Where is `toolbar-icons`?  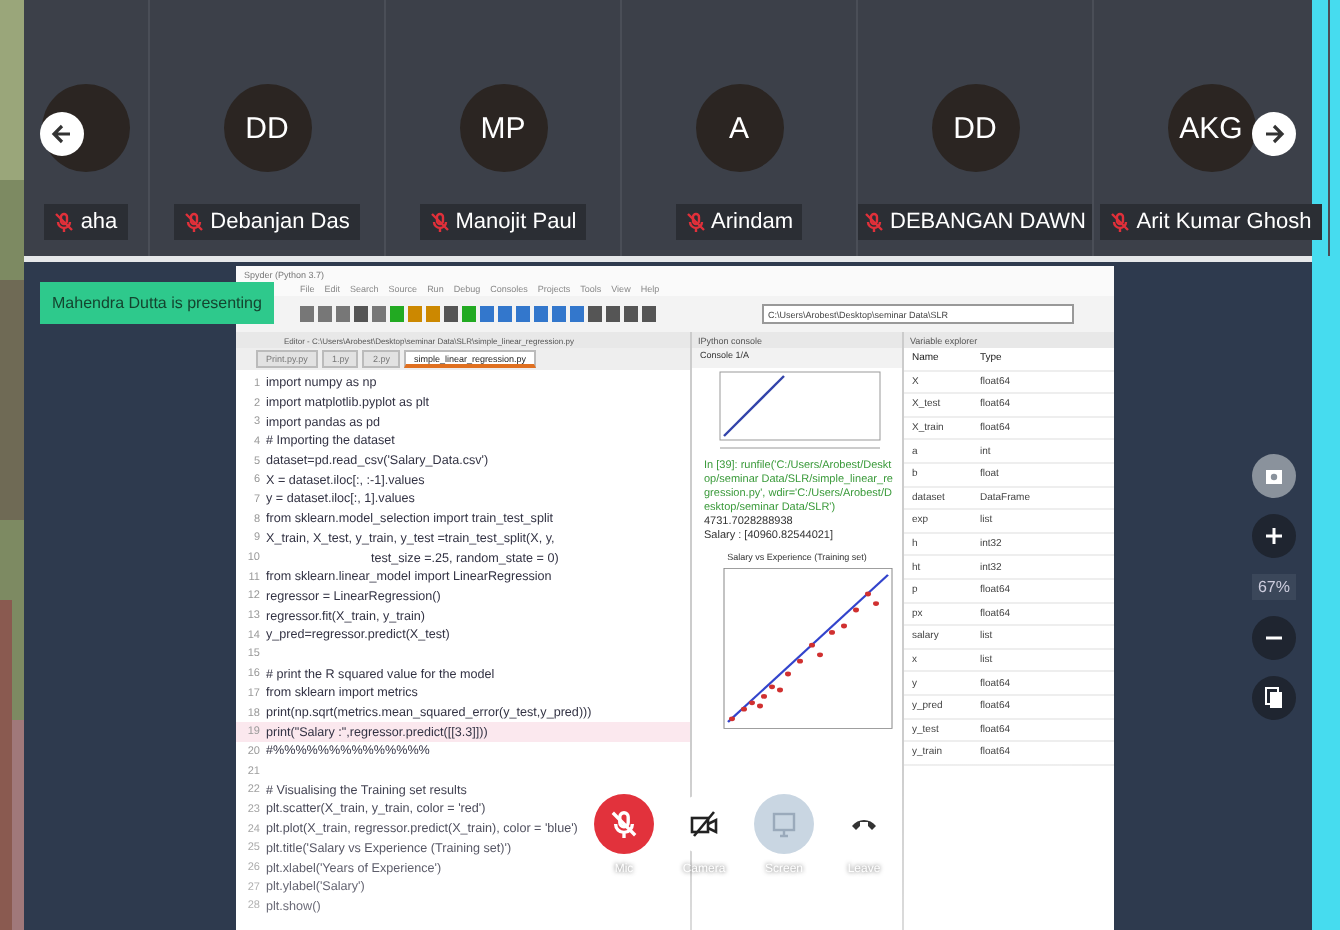 toolbar-icons is located at coordinates (480, 314).